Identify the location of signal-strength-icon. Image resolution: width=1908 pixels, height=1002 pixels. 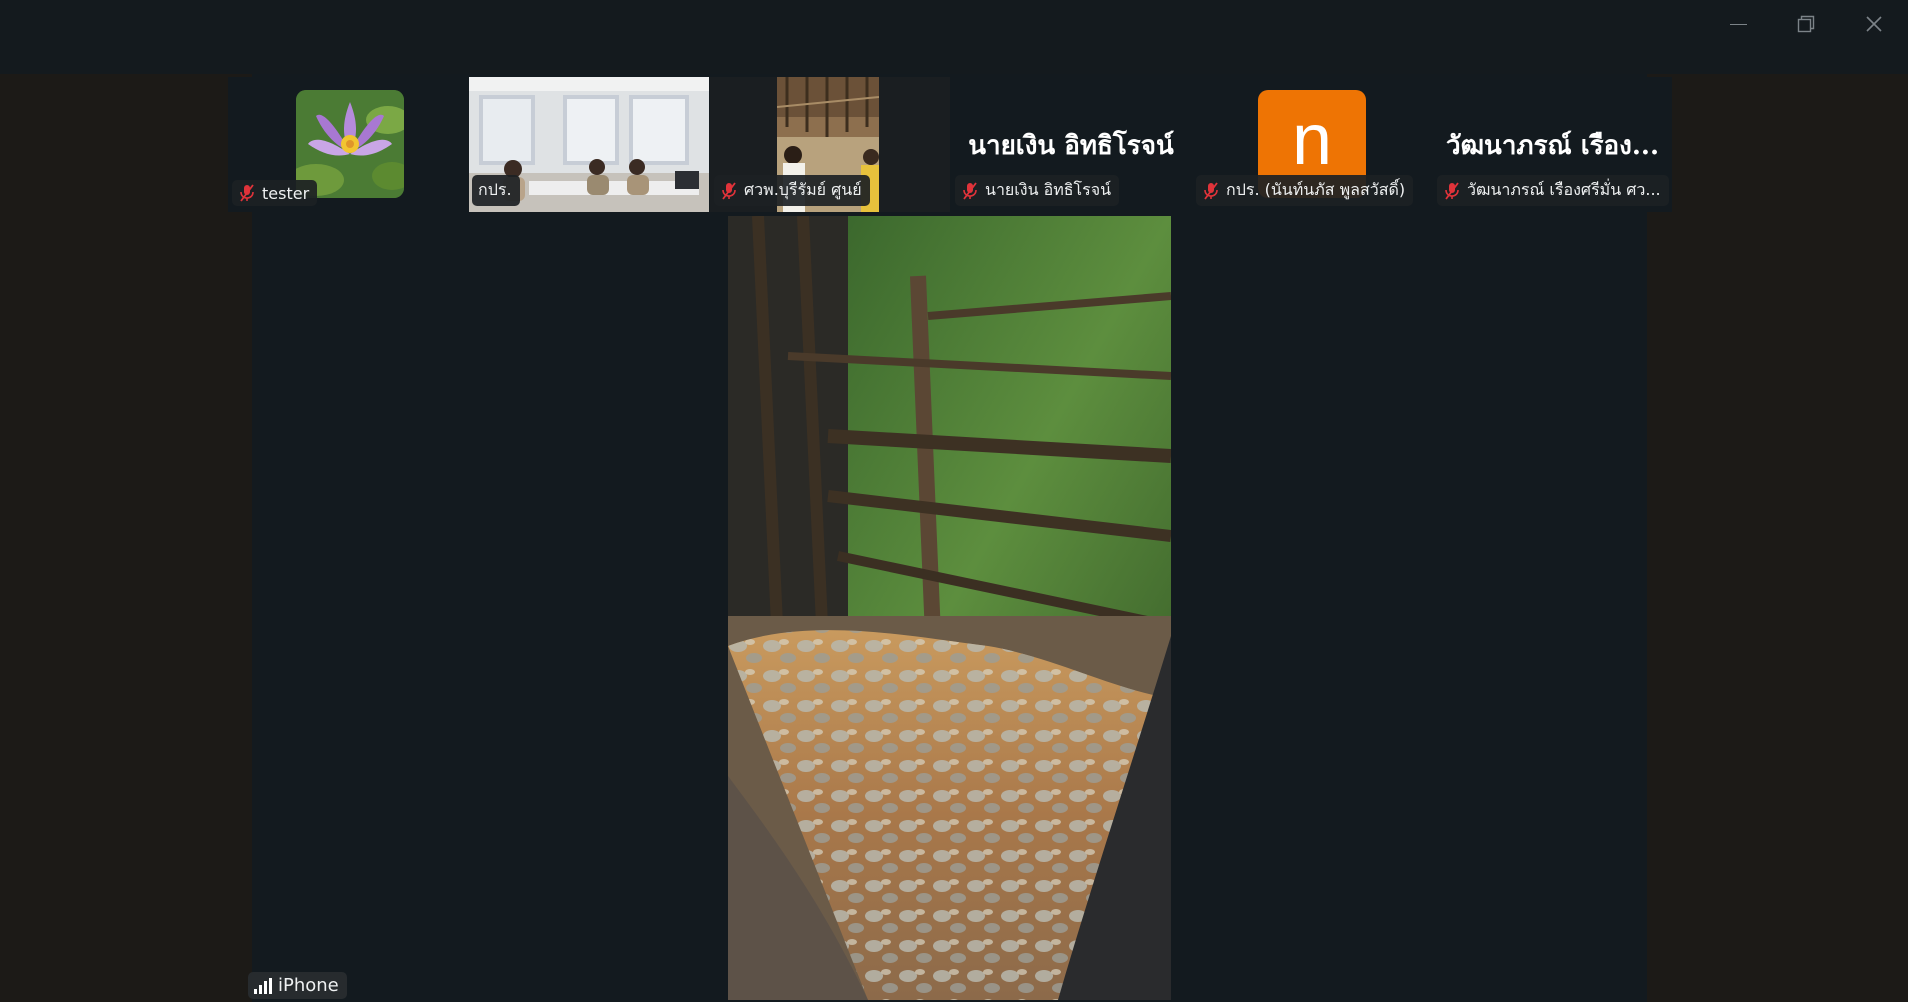
(263, 985).